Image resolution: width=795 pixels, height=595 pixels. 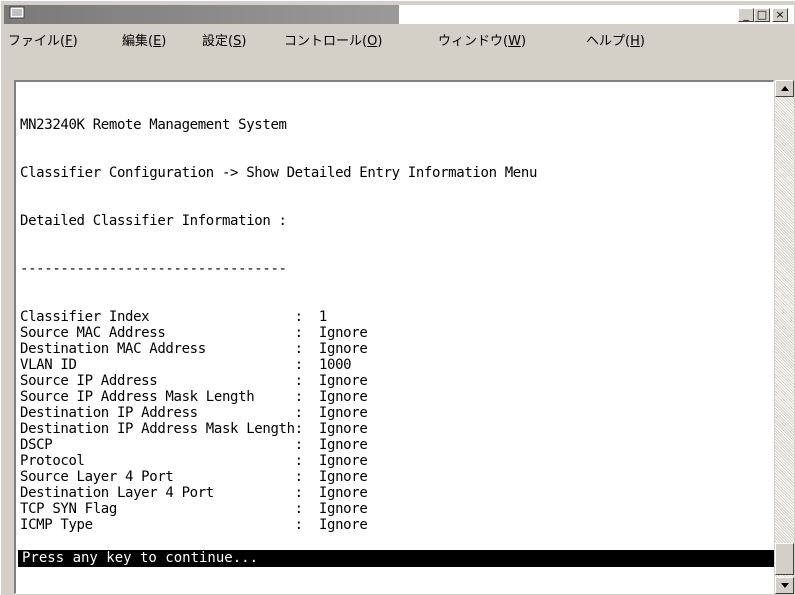 What do you see at coordinates (642, 41) in the screenshot?
I see `menu-help-end: )` at bounding box center [642, 41].